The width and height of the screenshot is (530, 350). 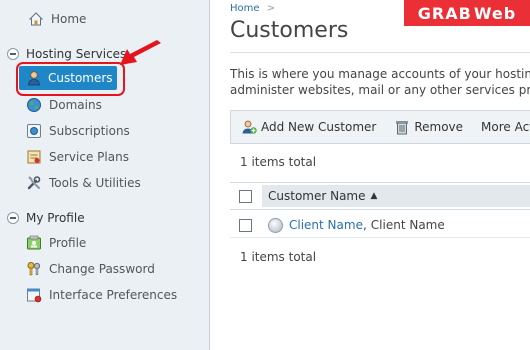 I want to click on watermark-text: GRAB, so click(x=444, y=13).